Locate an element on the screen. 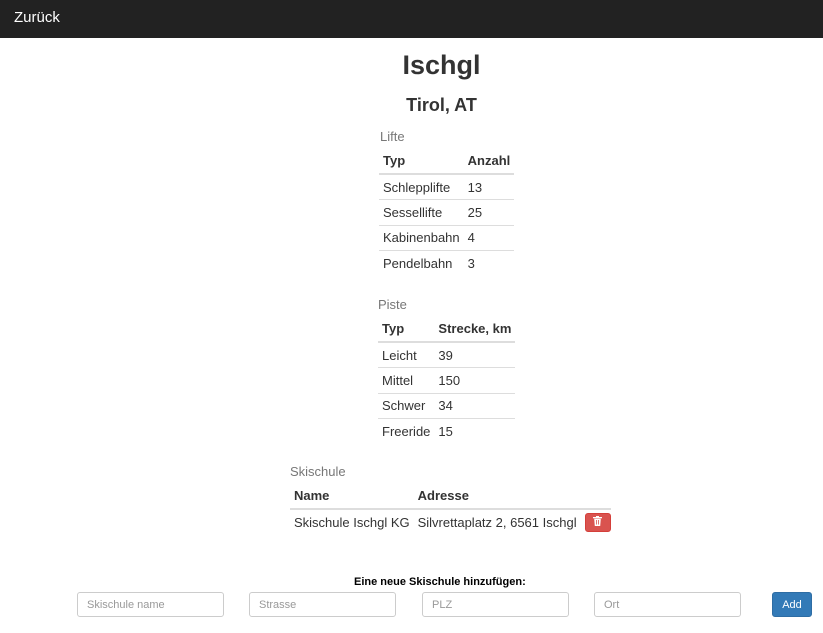 This screenshot has height=633, width=823. piste-length: 15 is located at coordinates (475, 431).